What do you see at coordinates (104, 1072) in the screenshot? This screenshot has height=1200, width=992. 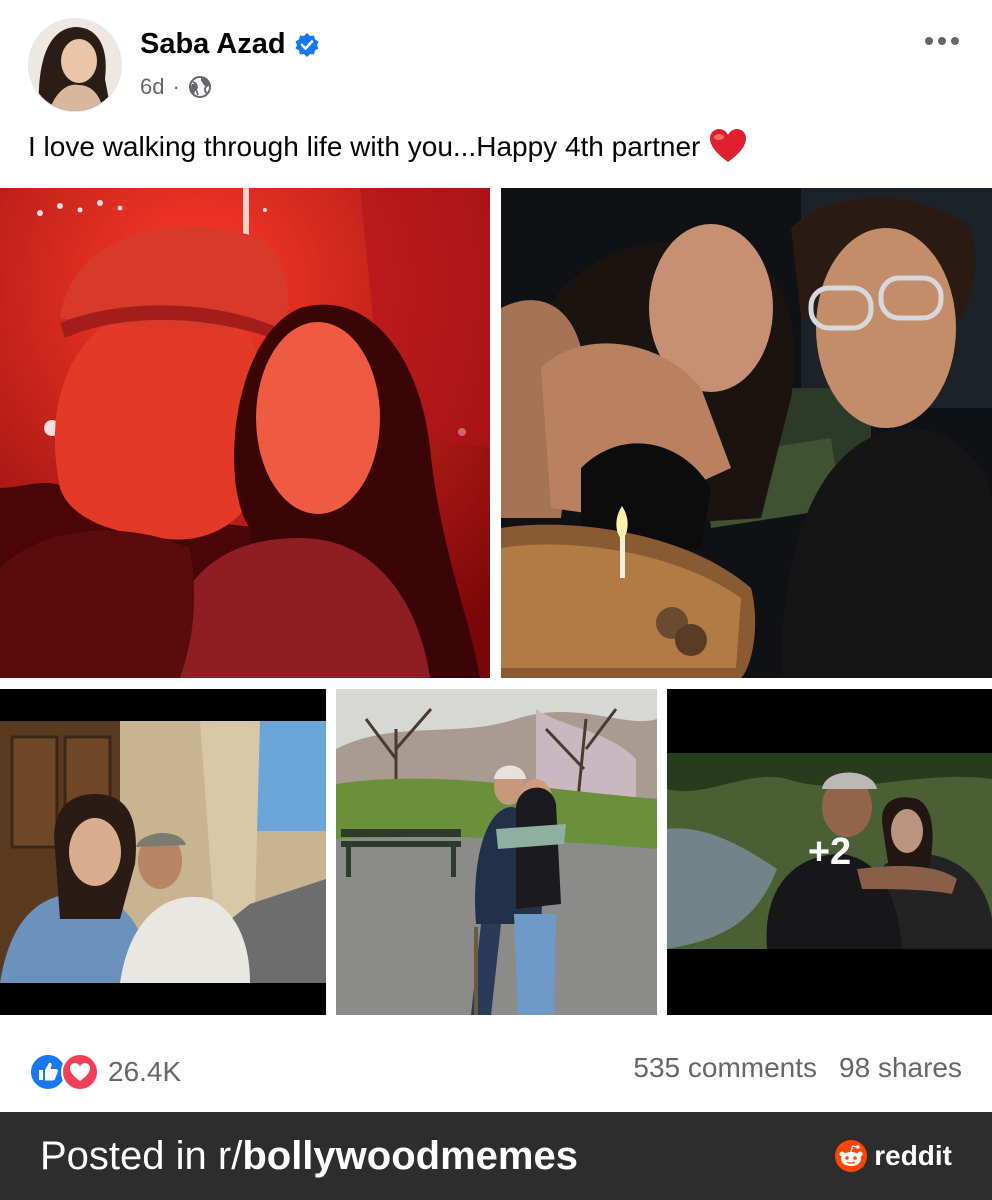 I see `reactions-summary: 26.4K` at bounding box center [104, 1072].